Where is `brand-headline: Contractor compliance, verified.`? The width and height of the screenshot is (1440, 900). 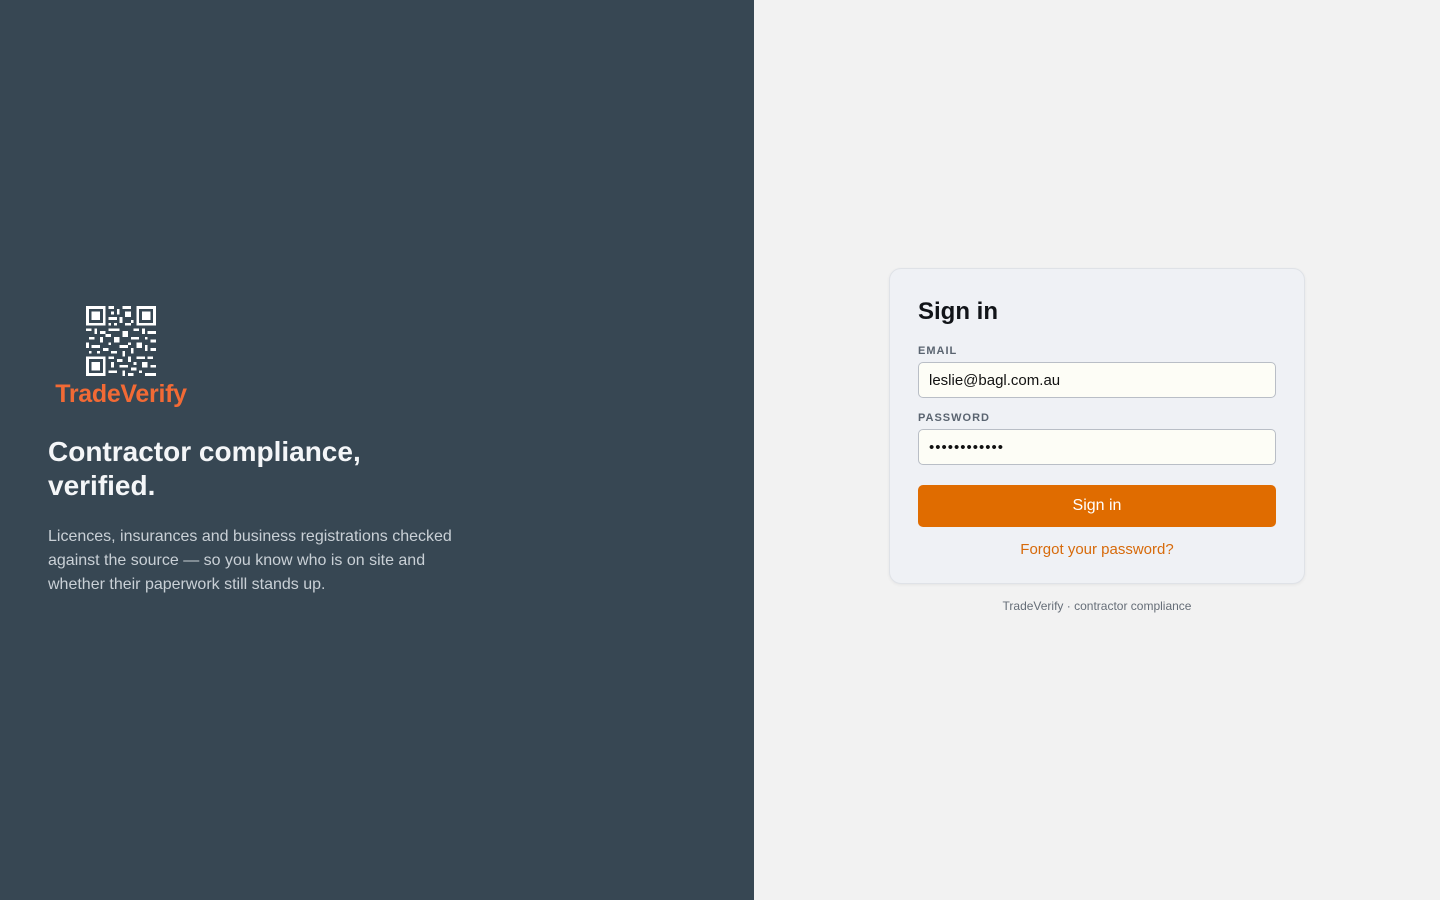
brand-headline: Contractor compliance, verified. is located at coordinates (204, 468).